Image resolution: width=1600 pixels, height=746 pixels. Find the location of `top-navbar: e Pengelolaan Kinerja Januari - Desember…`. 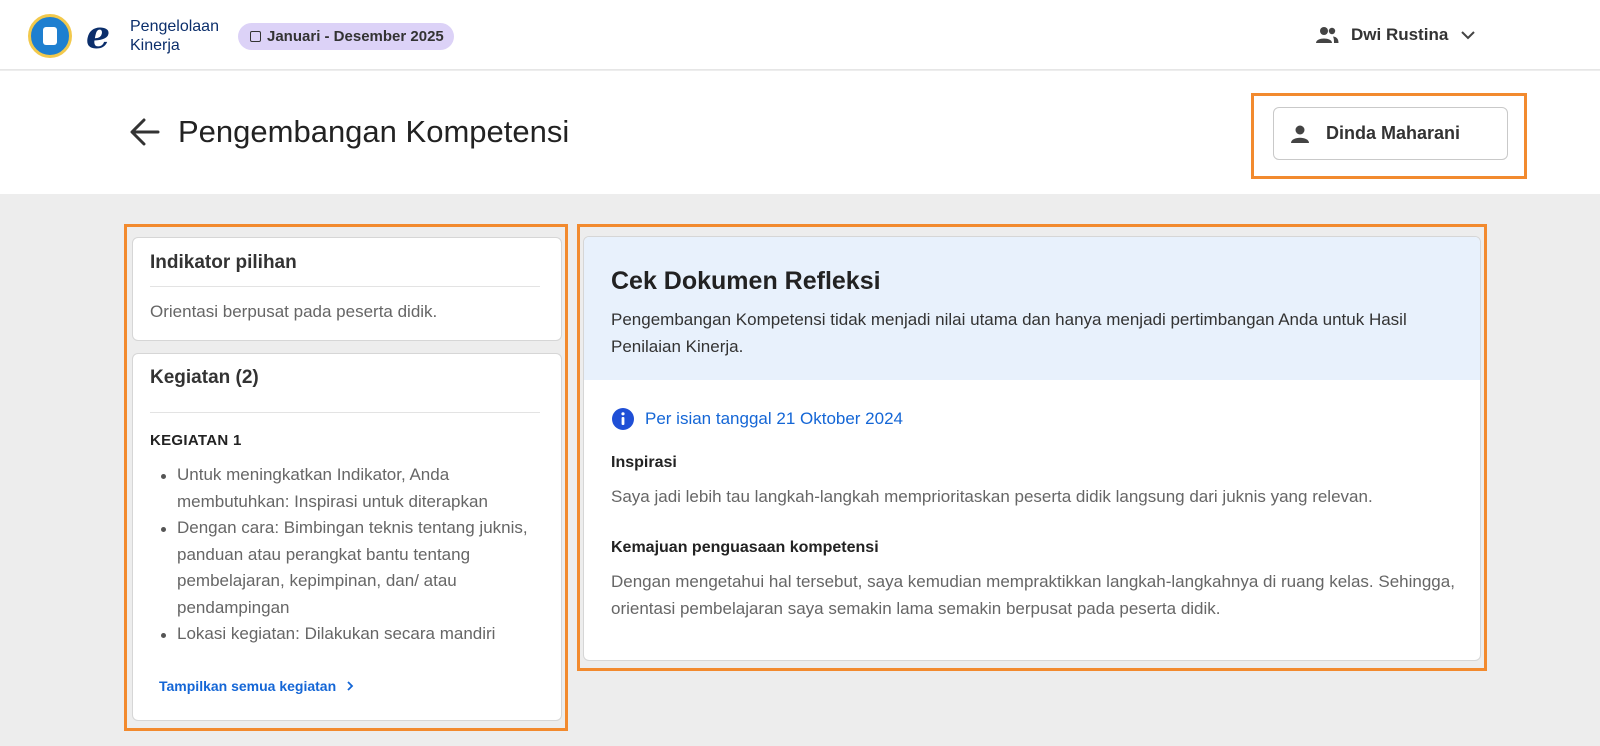

top-navbar: e Pengelolaan Kinerja Januari - Desember… is located at coordinates (800, 35).